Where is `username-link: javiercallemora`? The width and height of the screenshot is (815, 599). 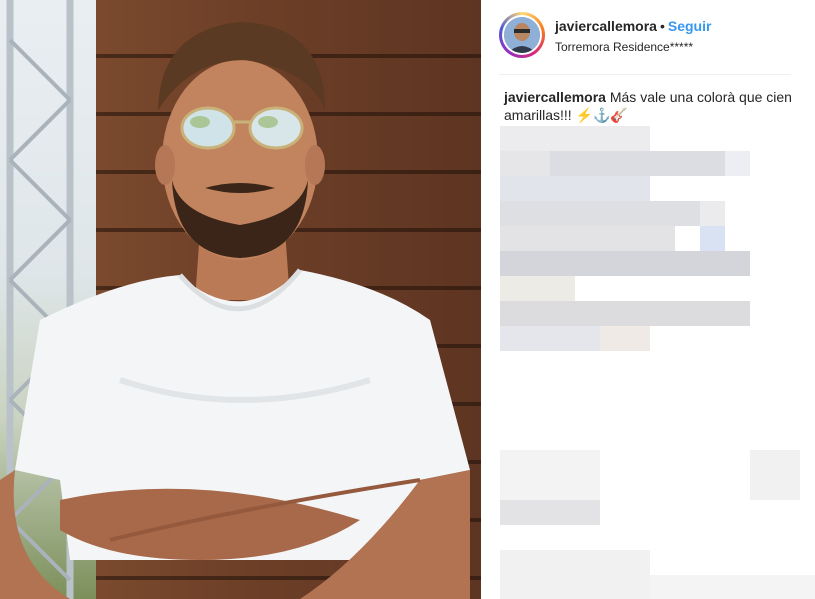 username-link: javiercallemora is located at coordinates (606, 26).